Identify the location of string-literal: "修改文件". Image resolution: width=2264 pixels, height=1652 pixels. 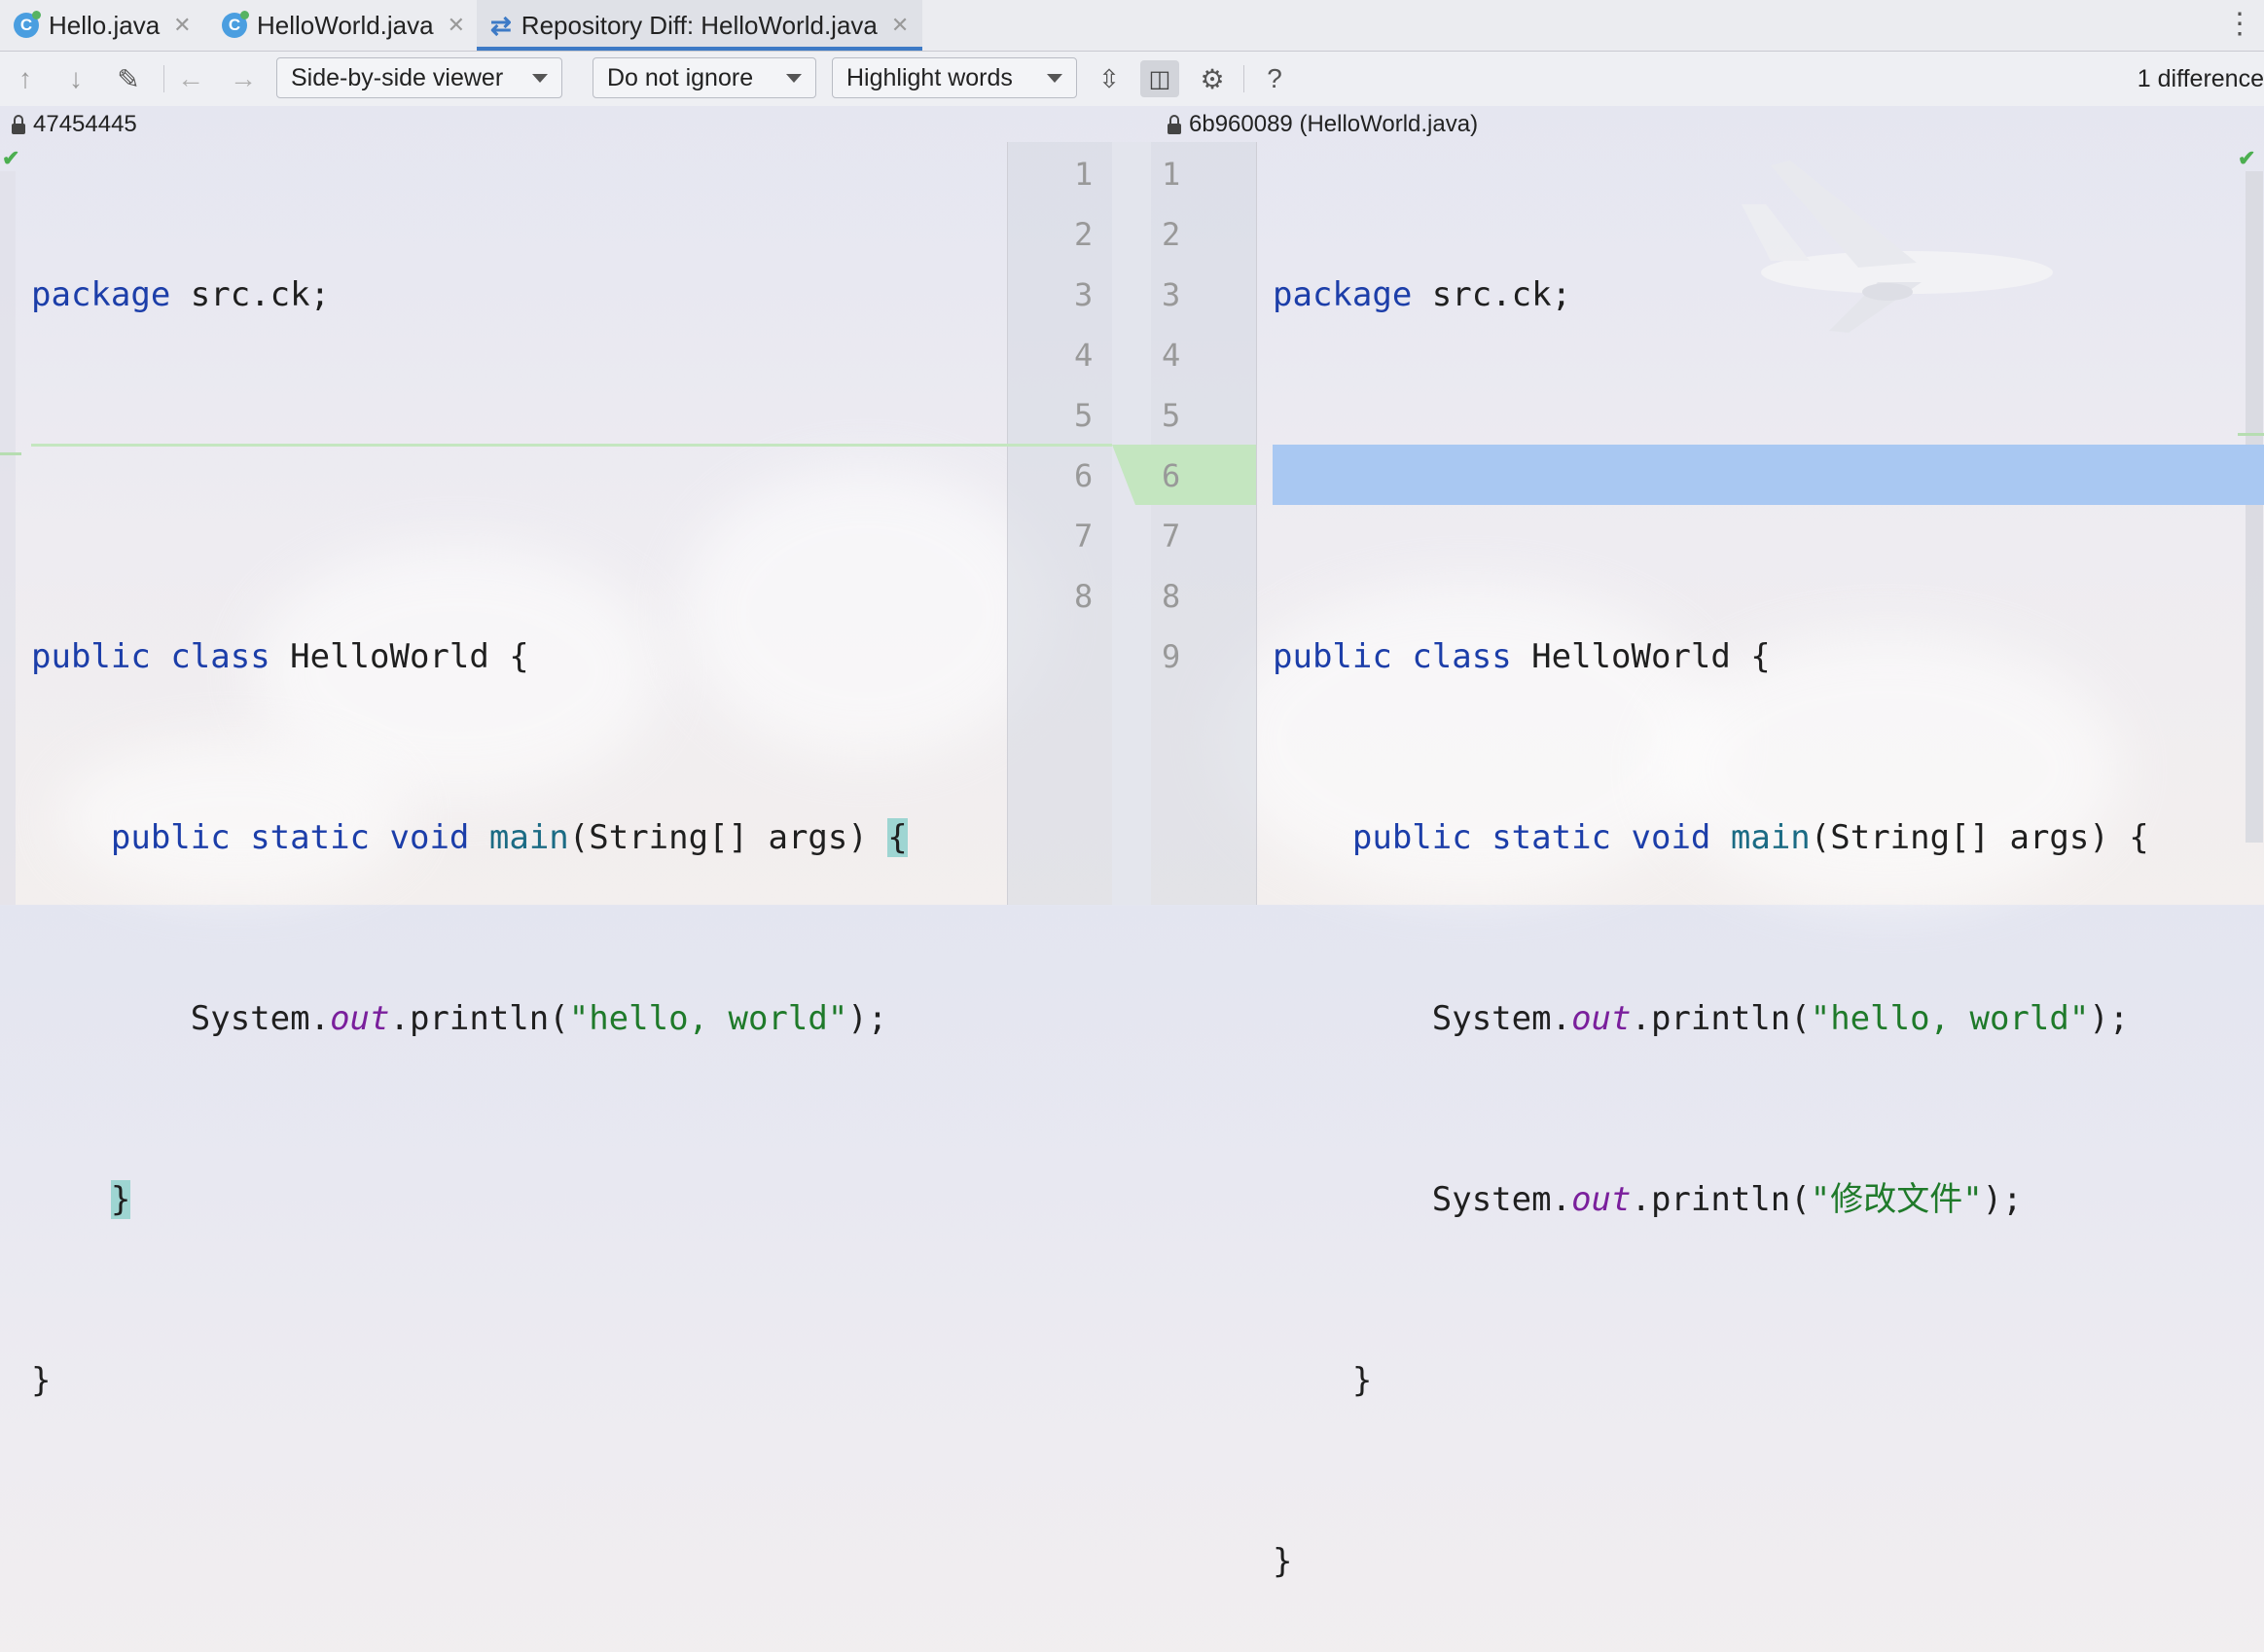
(1896, 1199).